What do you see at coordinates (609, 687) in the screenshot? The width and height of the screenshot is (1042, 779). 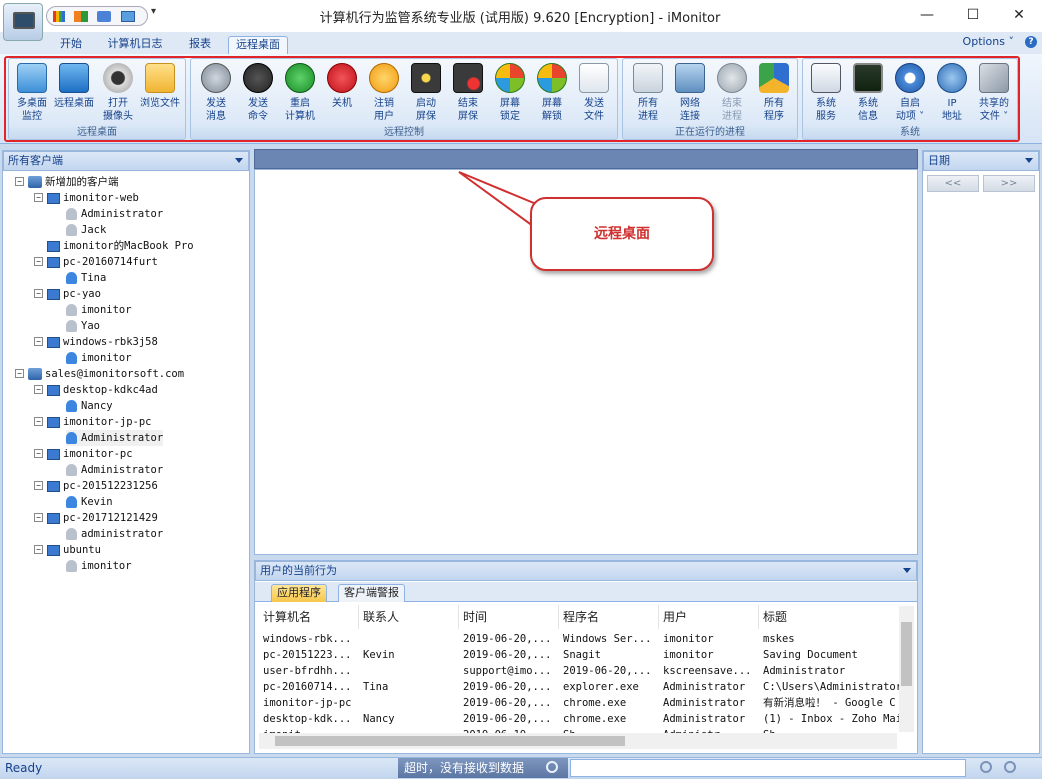 I see `table-cell: explorer.exe` at bounding box center [609, 687].